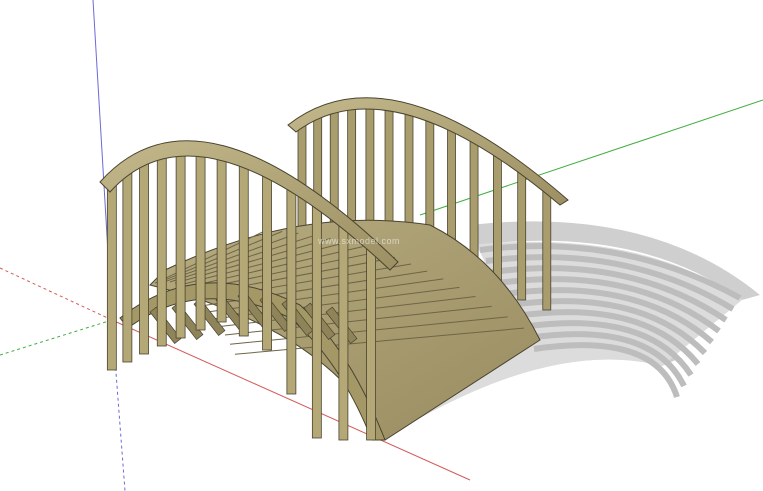  Describe the element at coordinates (56, 337) in the screenshot. I see `green-axis-dashed` at that location.